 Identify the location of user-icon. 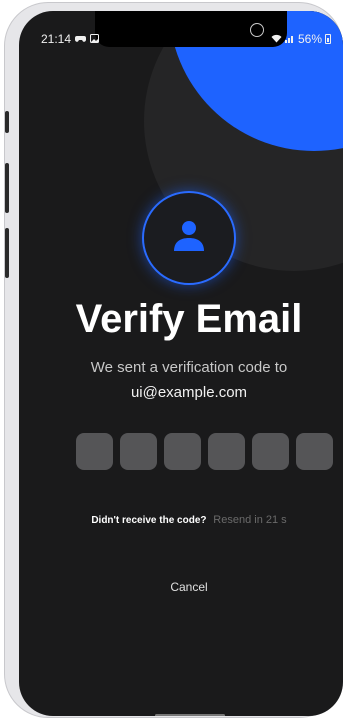
(189, 236).